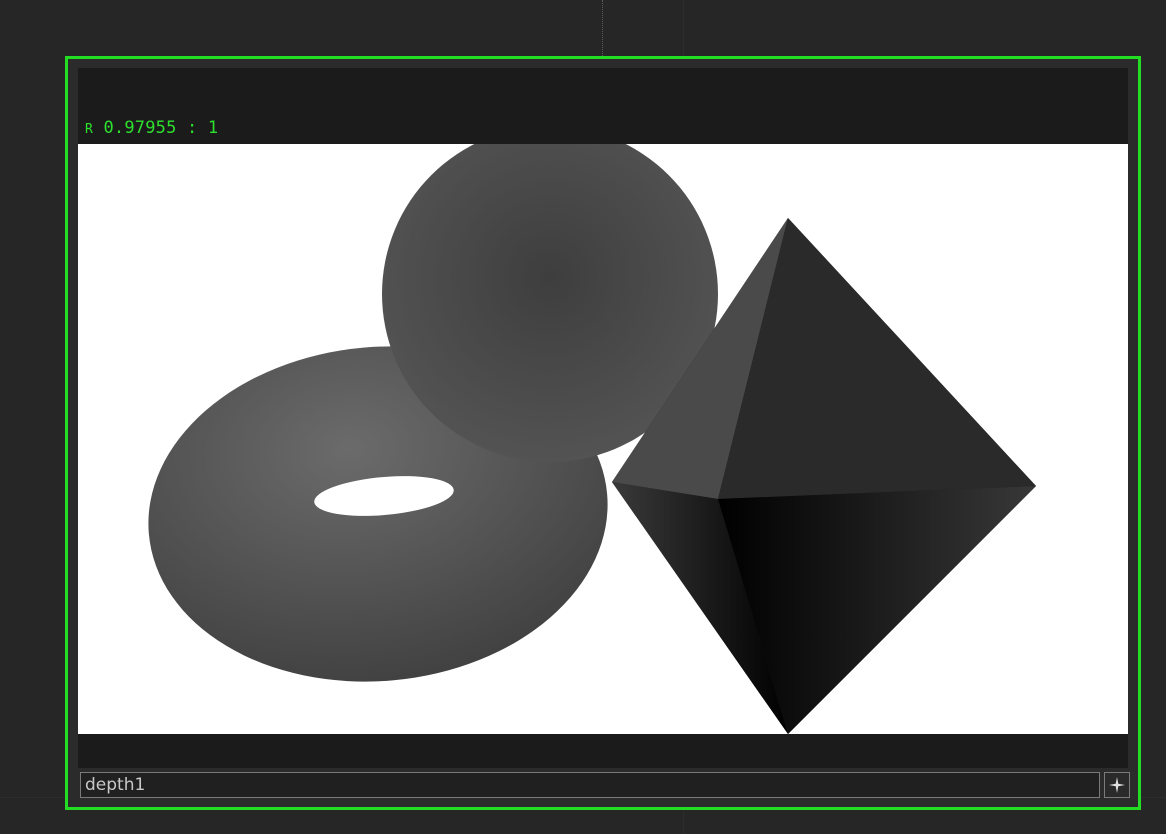 The image size is (1166, 834). I want to click on pixel-info-readout: R 0.97955 : 1, so click(151, 128).